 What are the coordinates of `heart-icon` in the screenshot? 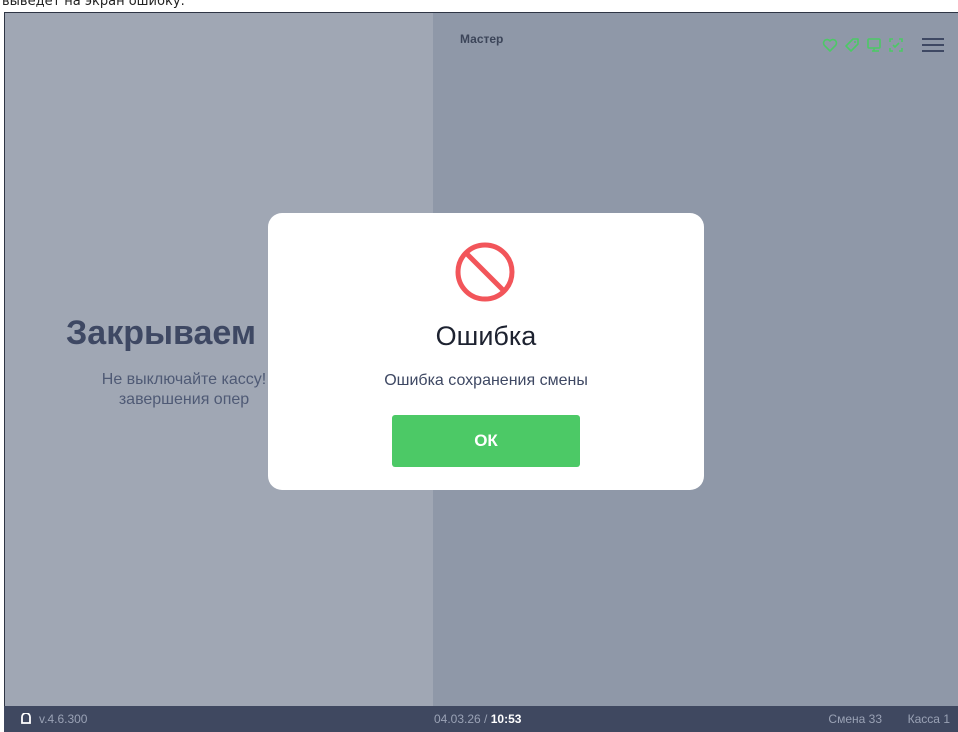 It's located at (830, 45).